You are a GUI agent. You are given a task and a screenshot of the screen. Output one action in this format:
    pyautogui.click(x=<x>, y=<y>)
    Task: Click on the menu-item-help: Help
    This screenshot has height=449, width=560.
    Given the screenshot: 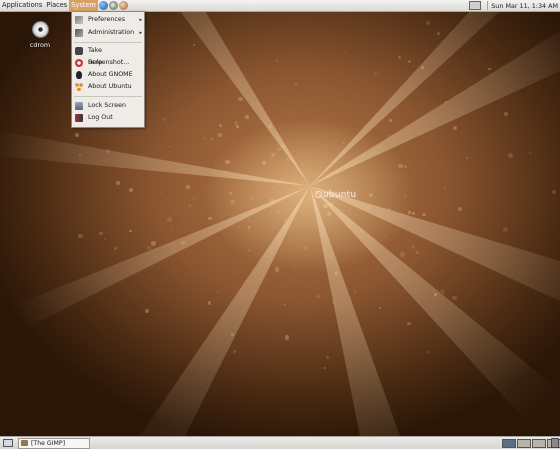 What is the action you would take?
    pyautogui.click(x=108, y=63)
    